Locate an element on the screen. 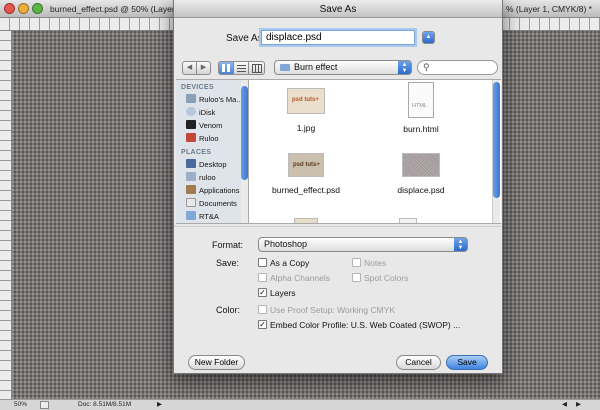 The height and width of the screenshot is (410, 600). sidebar-scroll-thumb is located at coordinates (244, 133).